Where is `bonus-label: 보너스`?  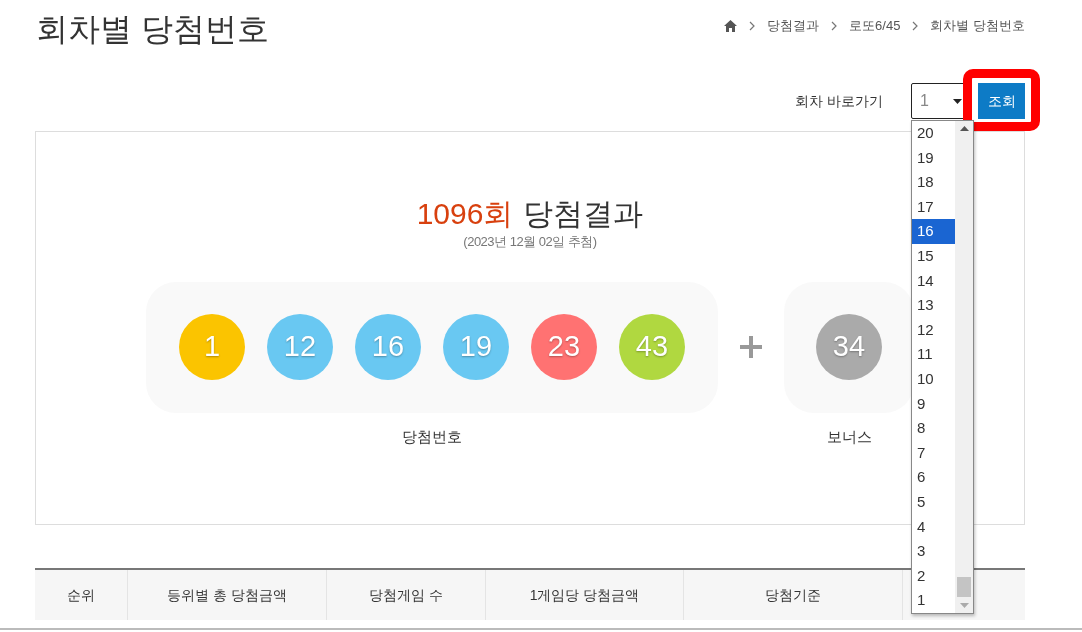 bonus-label: 보너스 is located at coordinates (849, 436).